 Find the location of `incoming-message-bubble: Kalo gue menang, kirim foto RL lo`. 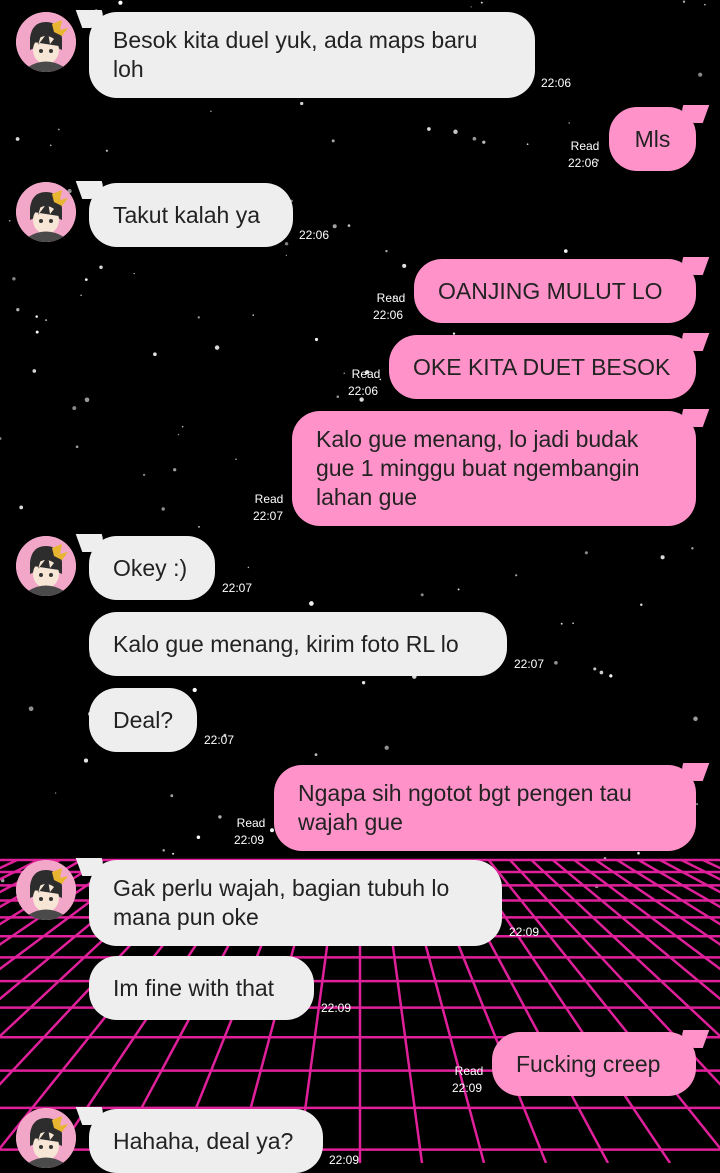

incoming-message-bubble: Kalo gue menang, kirim foto RL lo is located at coordinates (298, 644).